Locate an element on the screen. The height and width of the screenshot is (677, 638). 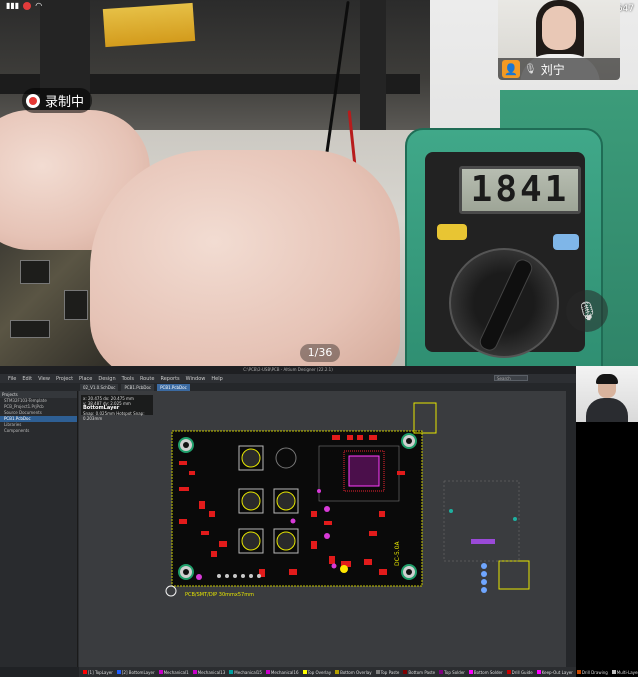
recording-indicator: 录制中 is located at coordinates (57, 100).